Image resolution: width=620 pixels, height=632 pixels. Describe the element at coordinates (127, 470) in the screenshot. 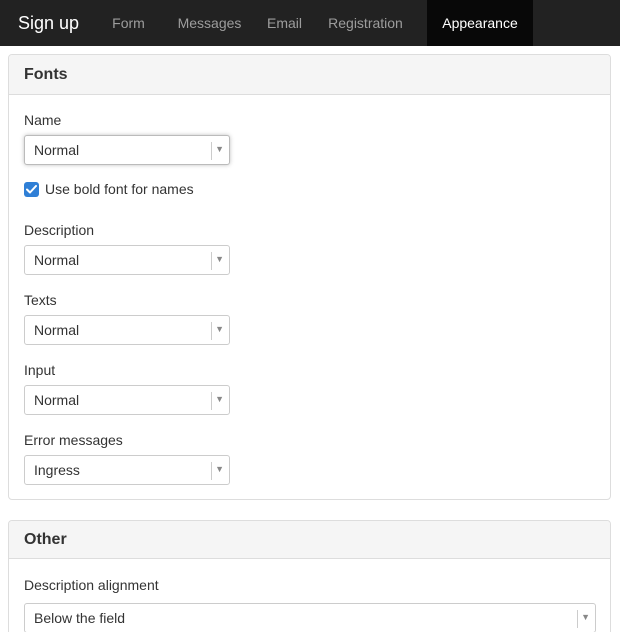

I see `error-messages-font-select: Ingress ▼` at that location.